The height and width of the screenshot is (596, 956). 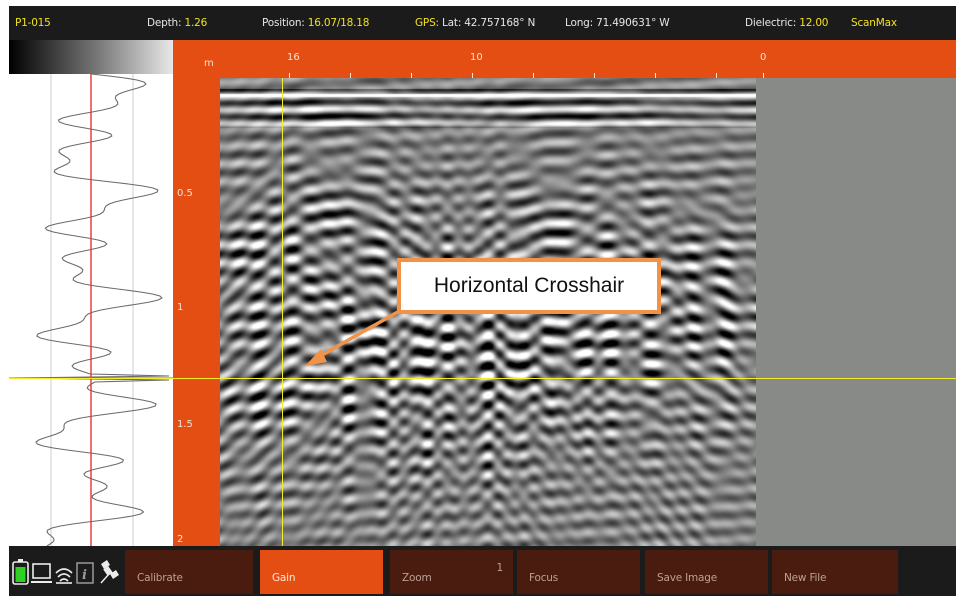 I want to click on status-icons: i, so click(x=67, y=571).